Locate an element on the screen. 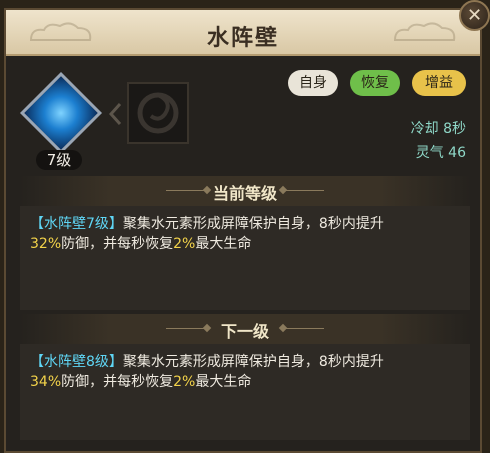 This screenshot has height=453, width=490. skill-icon is located at coordinates (61, 113).